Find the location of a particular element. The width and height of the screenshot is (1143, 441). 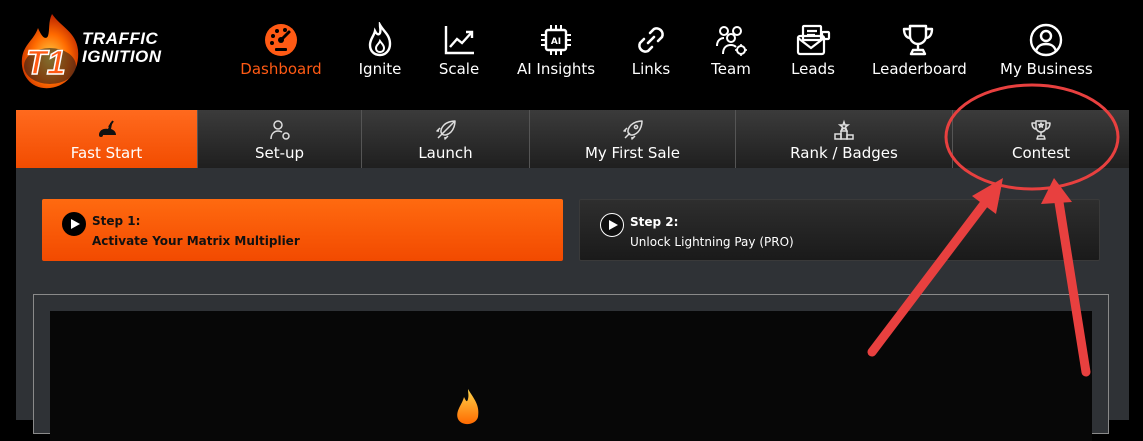

tab-label: My First Sale is located at coordinates (632, 153).